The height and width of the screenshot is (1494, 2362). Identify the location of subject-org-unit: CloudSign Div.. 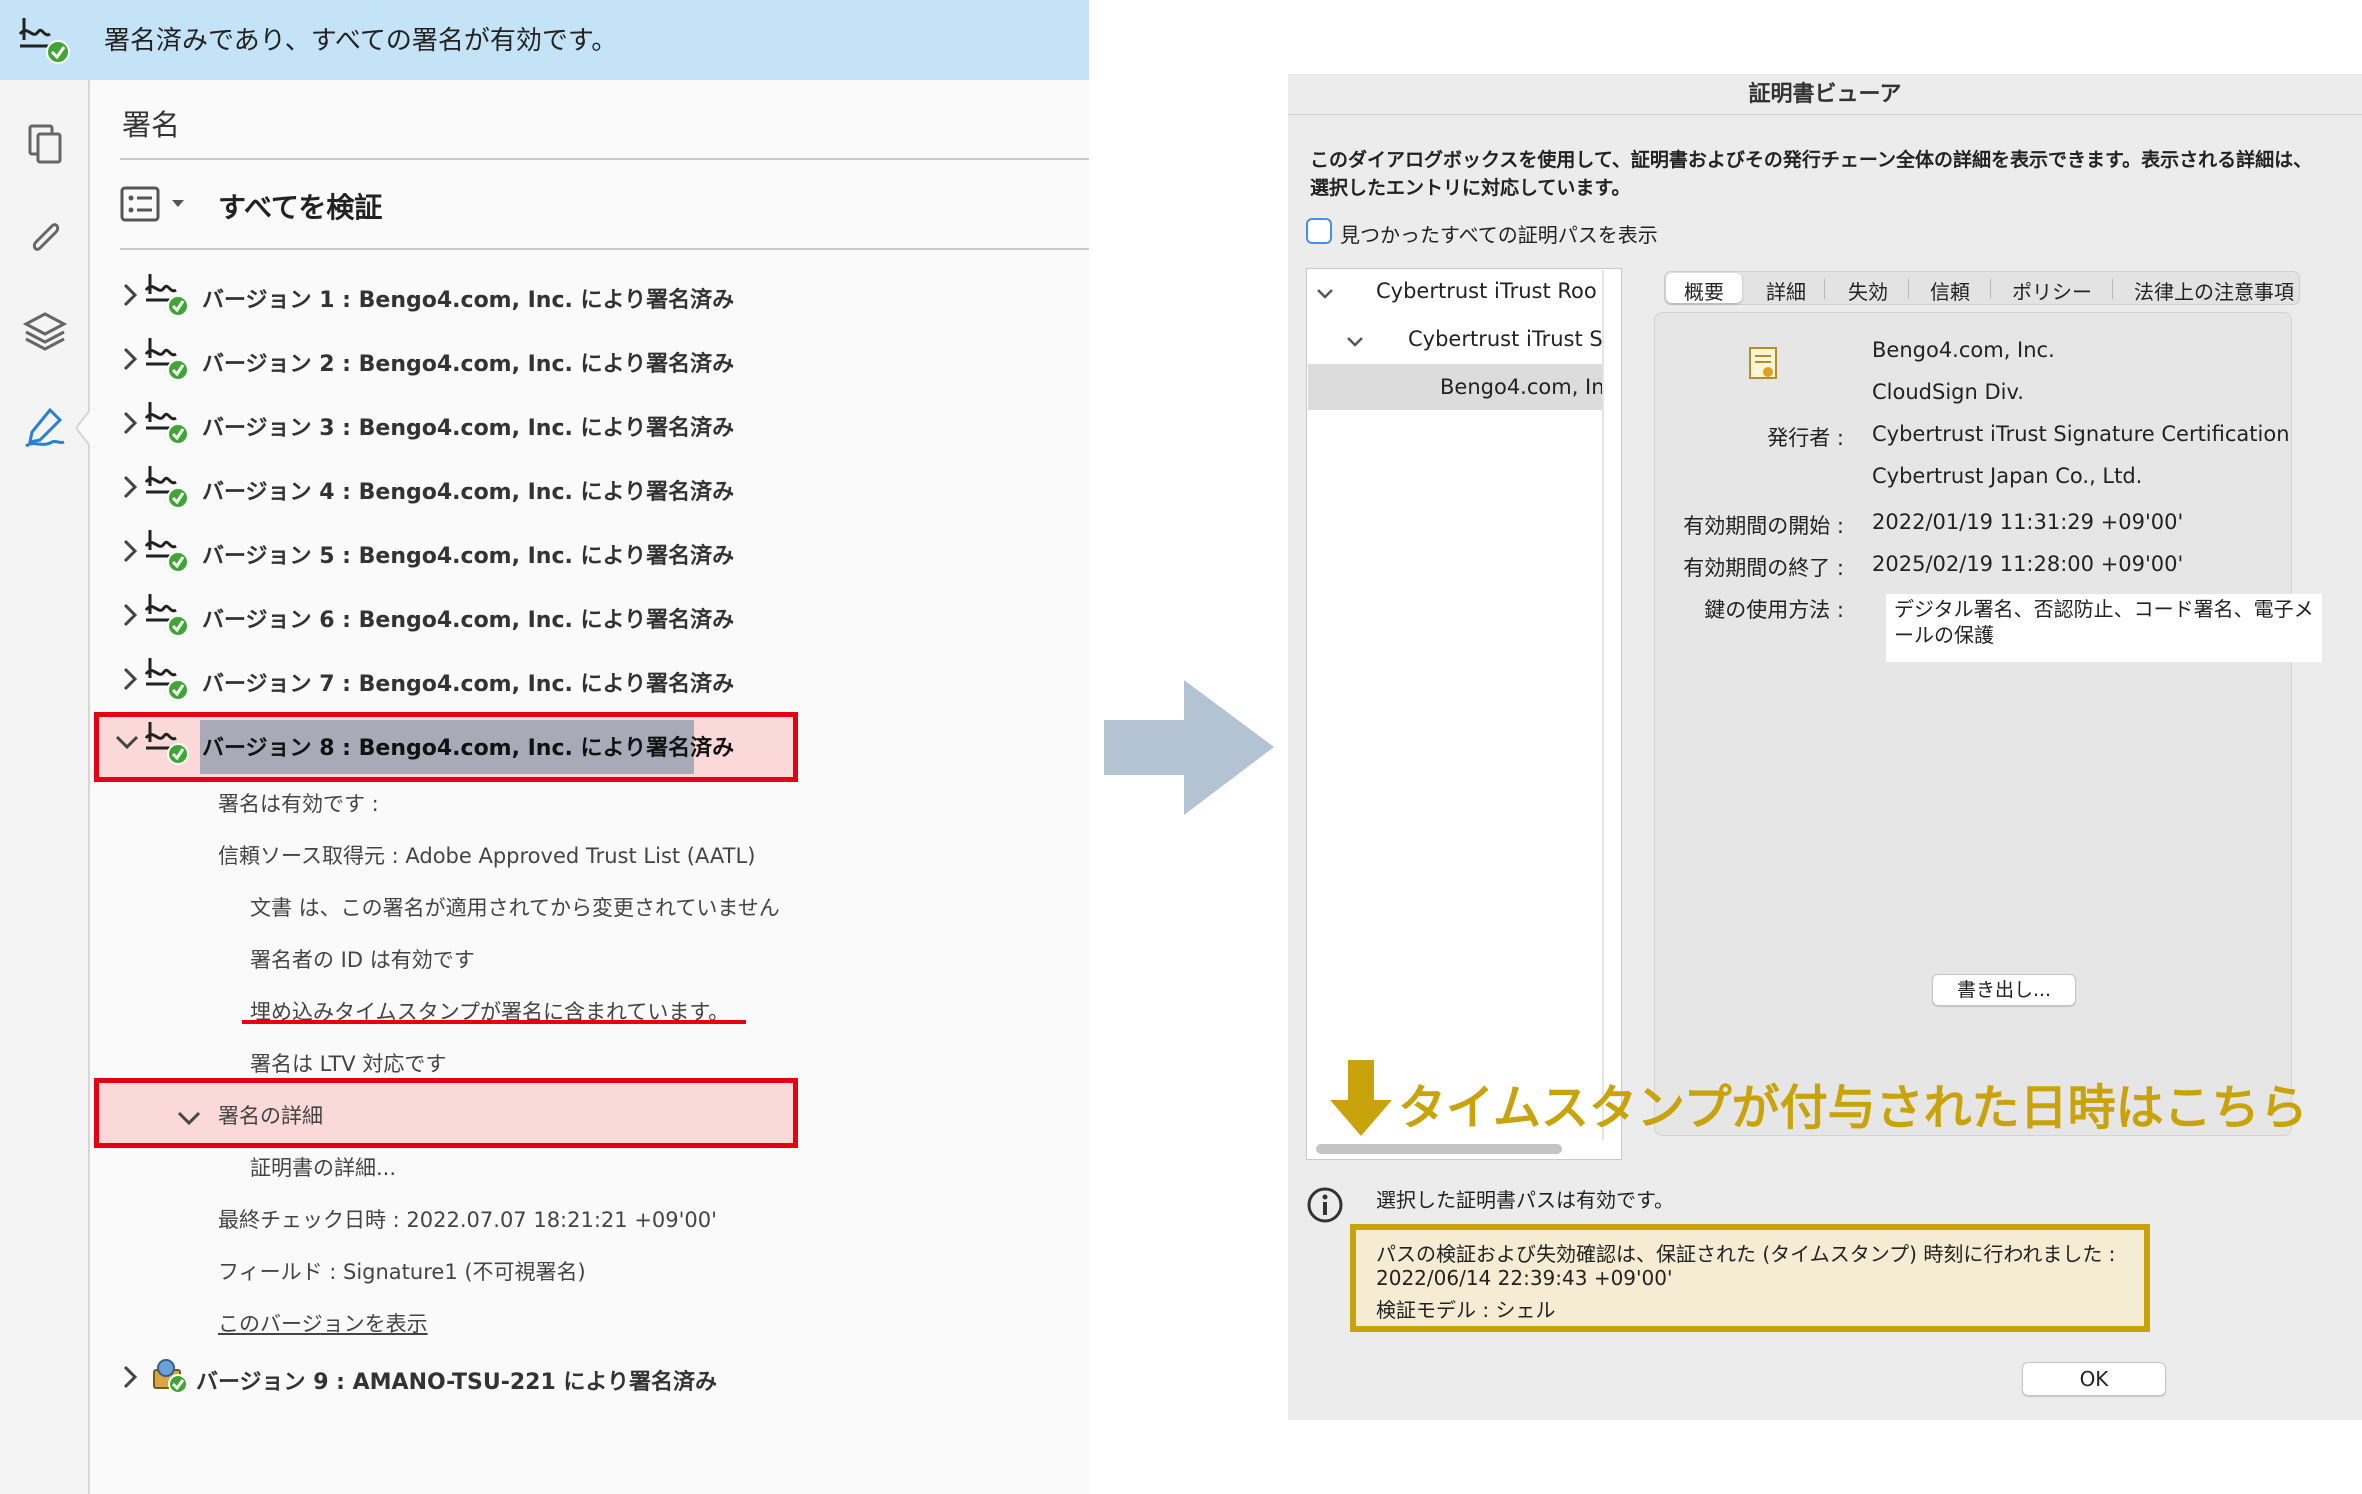
(1948, 392).